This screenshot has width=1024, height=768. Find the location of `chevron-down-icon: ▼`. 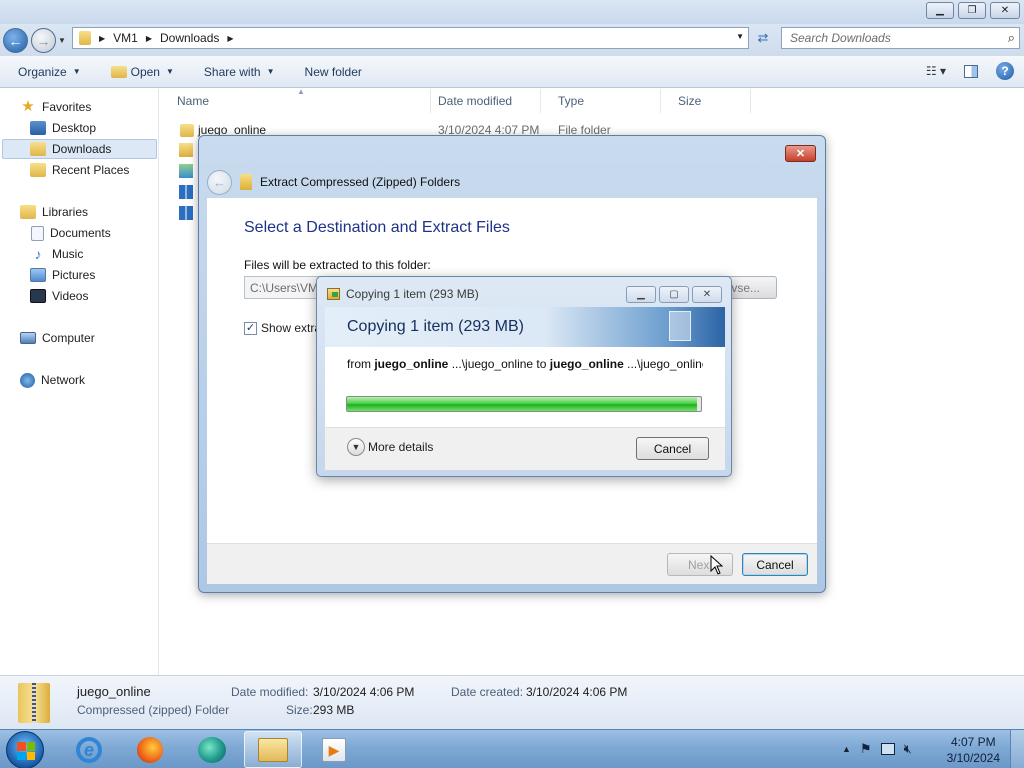

chevron-down-icon: ▼ is located at coordinates (356, 447).